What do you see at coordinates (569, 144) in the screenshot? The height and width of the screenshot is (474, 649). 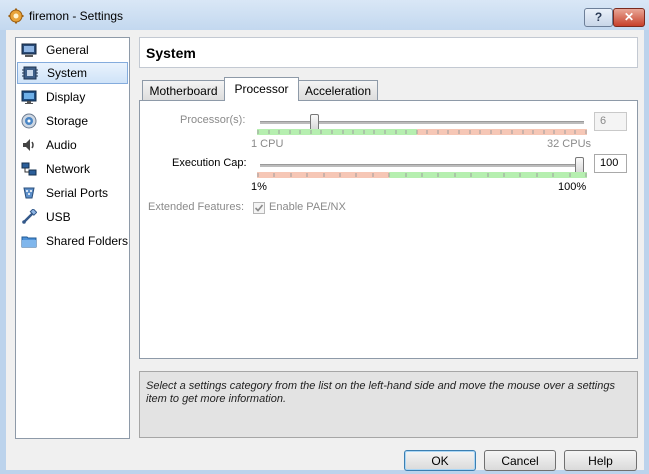 I see `processors-max-label: 32 CPUs` at bounding box center [569, 144].